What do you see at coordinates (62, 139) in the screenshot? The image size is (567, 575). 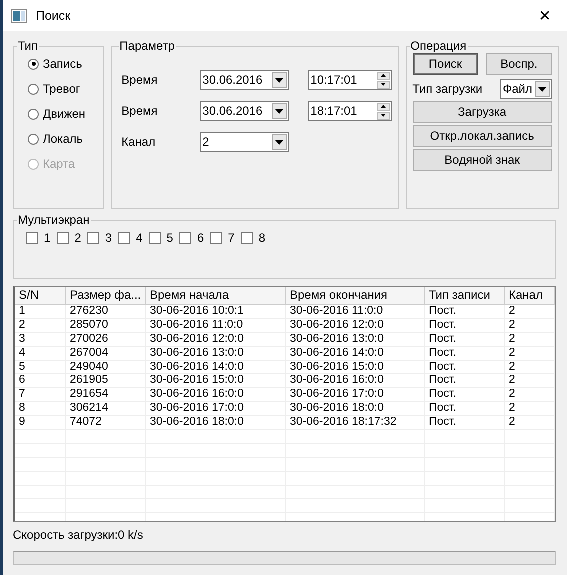 I see `radio-option: Локаль` at bounding box center [62, 139].